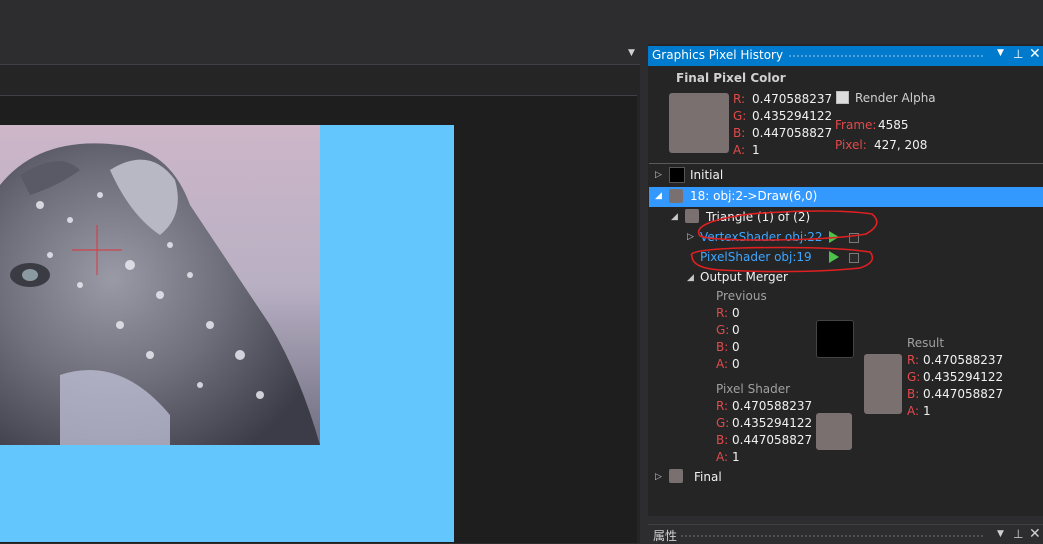 Image resolution: width=1043 pixels, height=544 pixels. Describe the element at coordinates (324, 22) in the screenshot. I see `document-tab-strip` at that location.